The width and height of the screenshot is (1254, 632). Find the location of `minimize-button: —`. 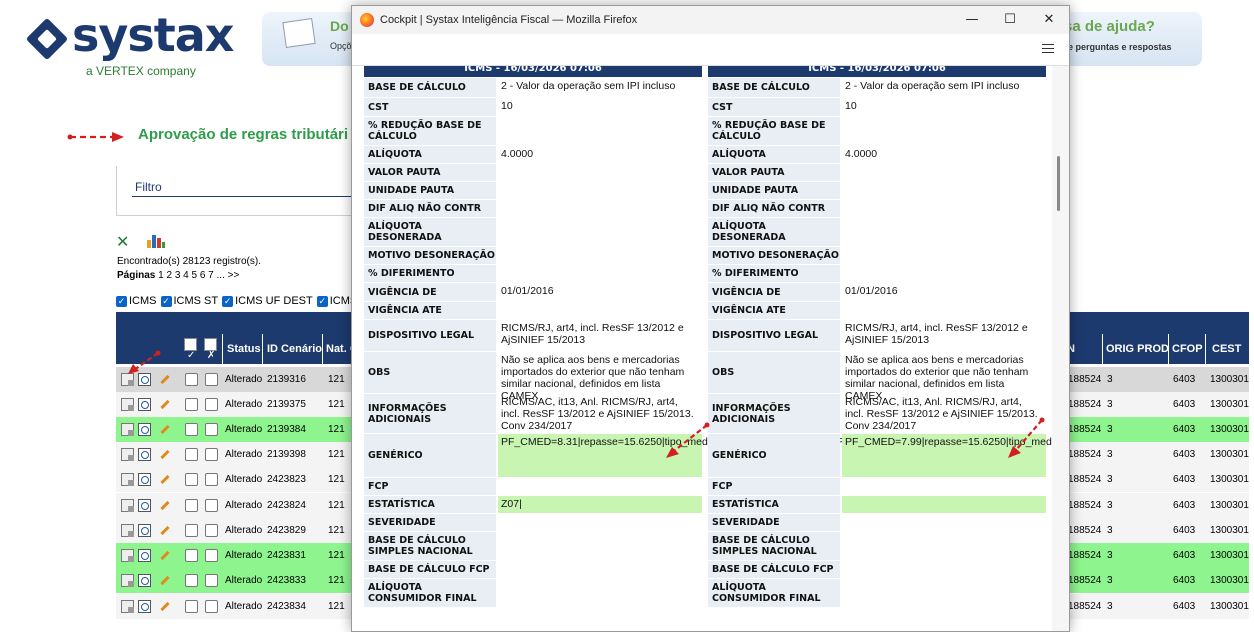

minimize-button: — is located at coordinates (972, 20).